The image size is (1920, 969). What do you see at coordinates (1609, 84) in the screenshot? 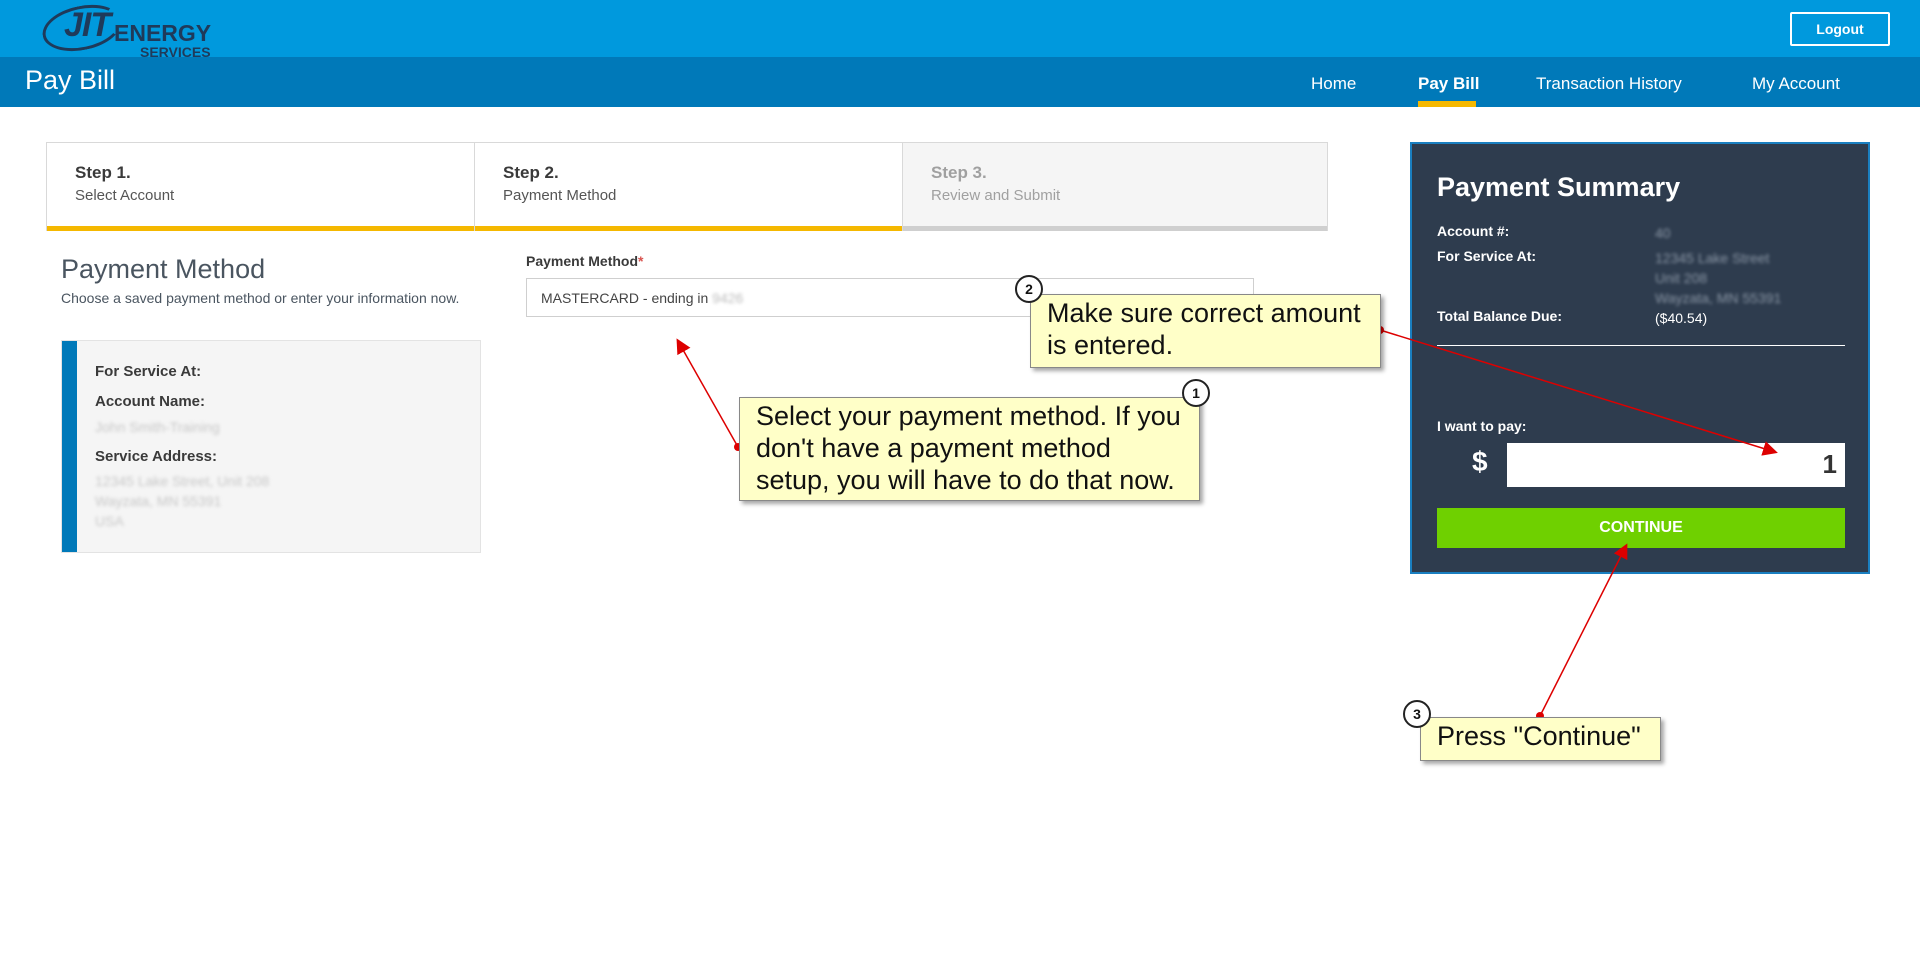
I see `nav-transaction-history: Transaction History` at bounding box center [1609, 84].